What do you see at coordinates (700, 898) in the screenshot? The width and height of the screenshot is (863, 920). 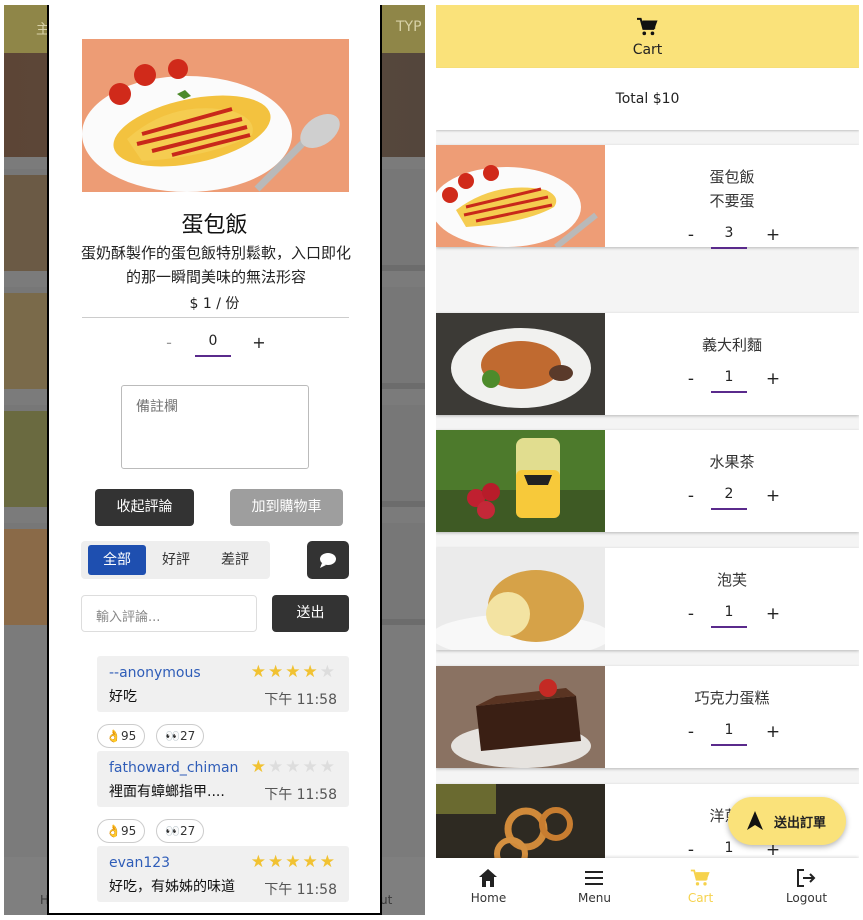 I see `nav-label: Cart` at bounding box center [700, 898].